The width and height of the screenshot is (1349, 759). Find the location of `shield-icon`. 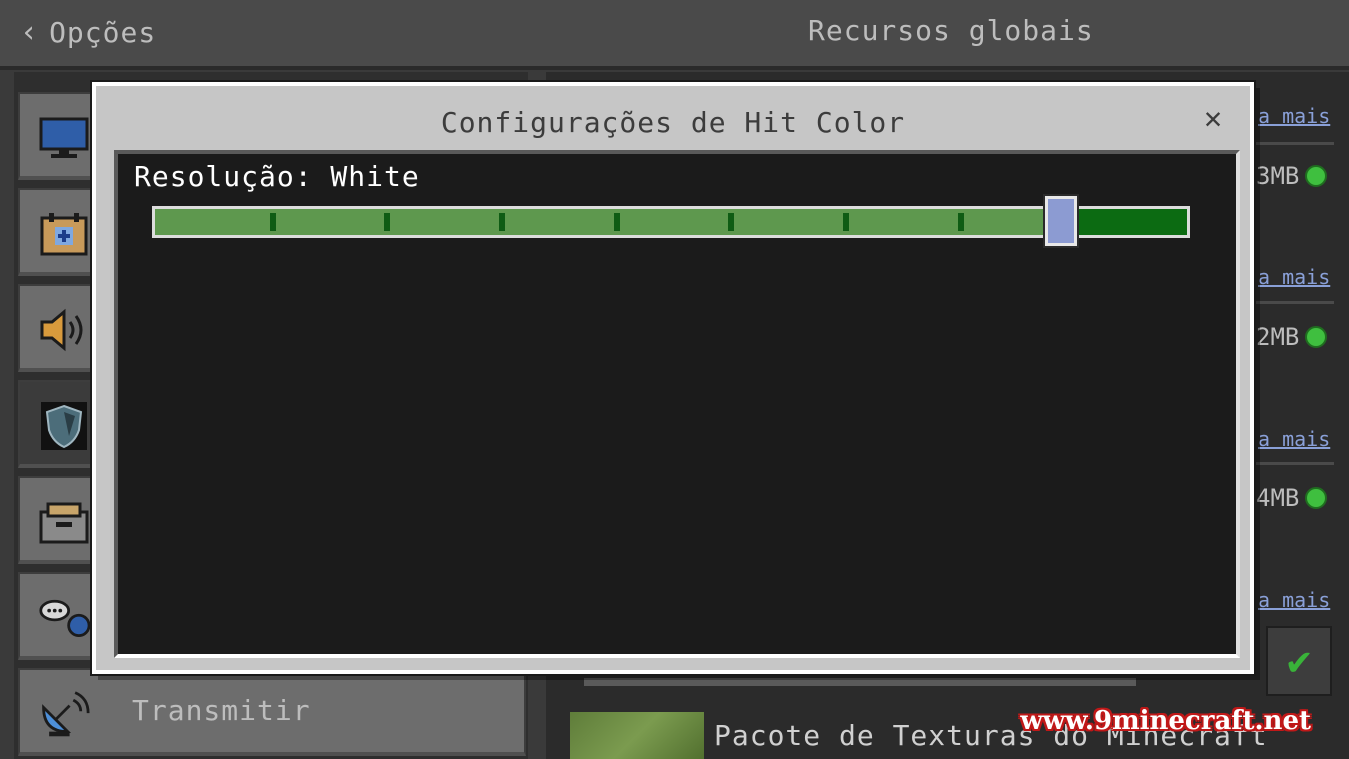

shield-icon is located at coordinates (64, 426).